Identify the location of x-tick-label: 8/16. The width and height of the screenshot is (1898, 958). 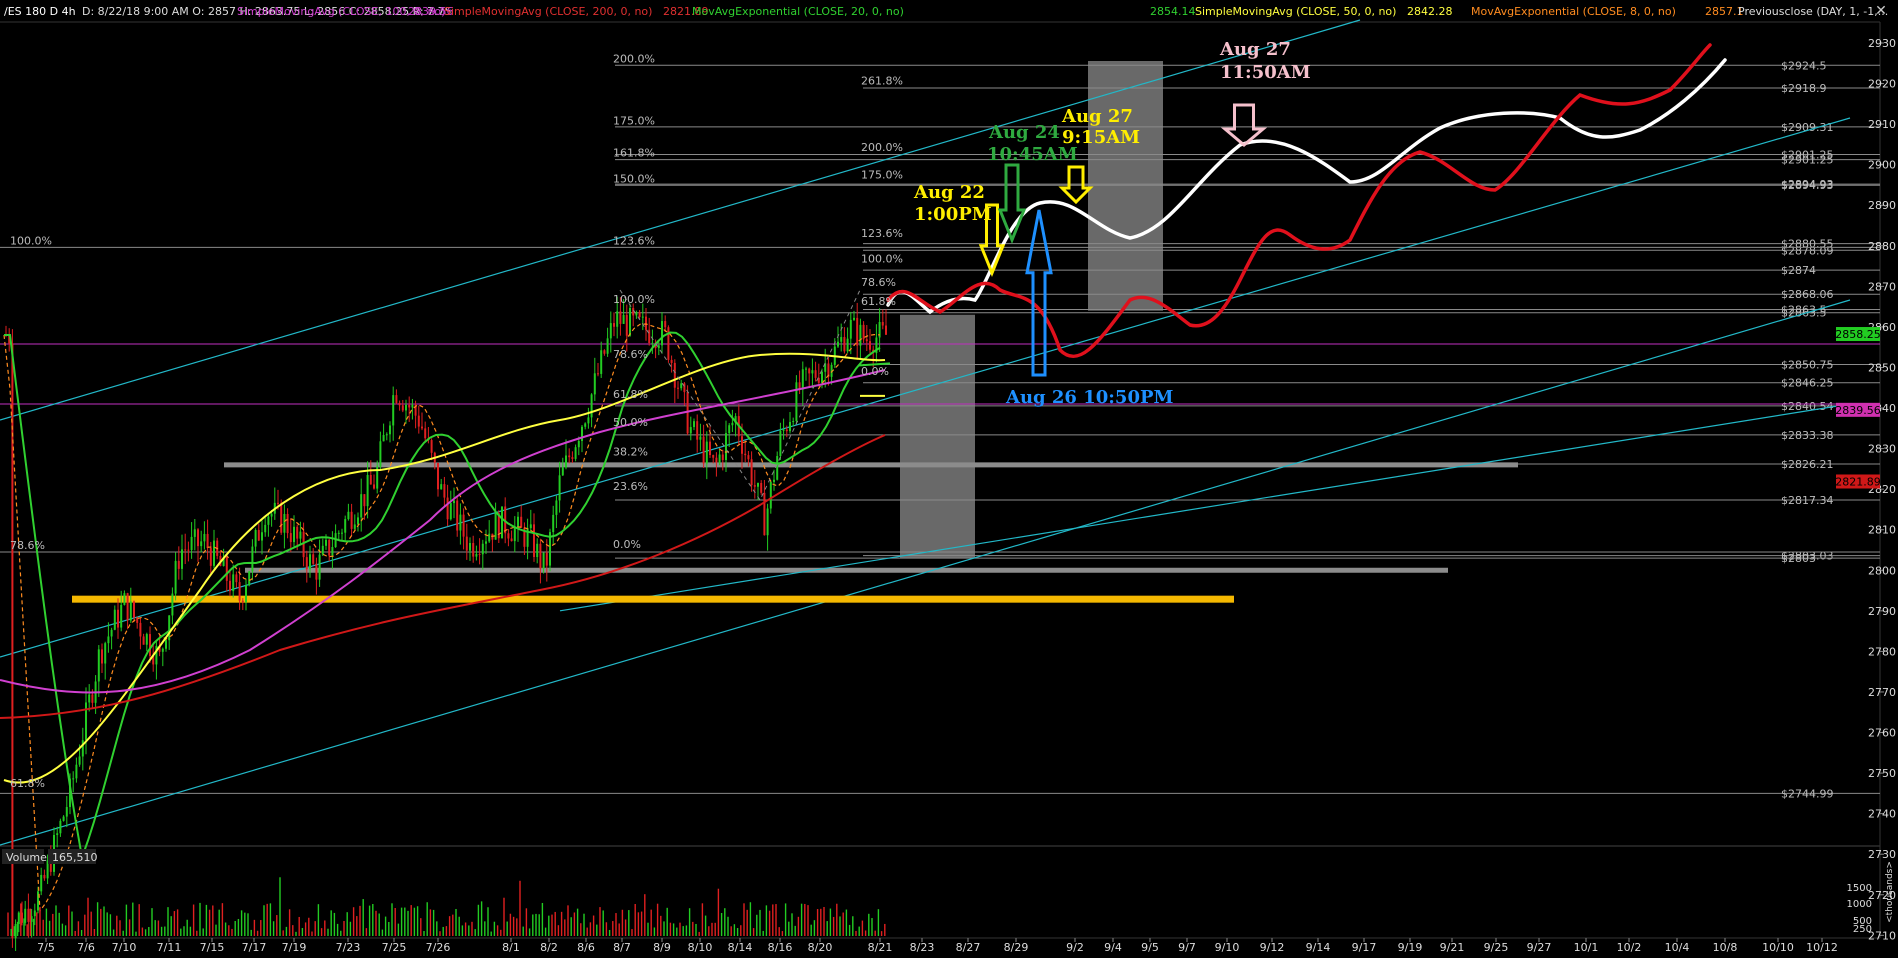
(780, 947).